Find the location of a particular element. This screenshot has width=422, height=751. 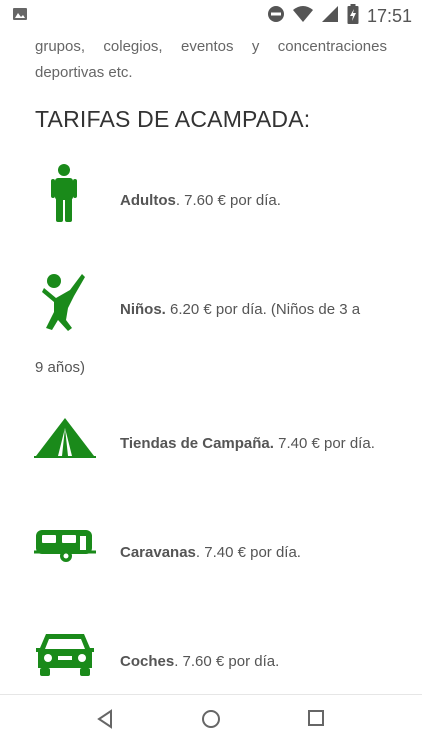

wifi-icon is located at coordinates (302, 16).